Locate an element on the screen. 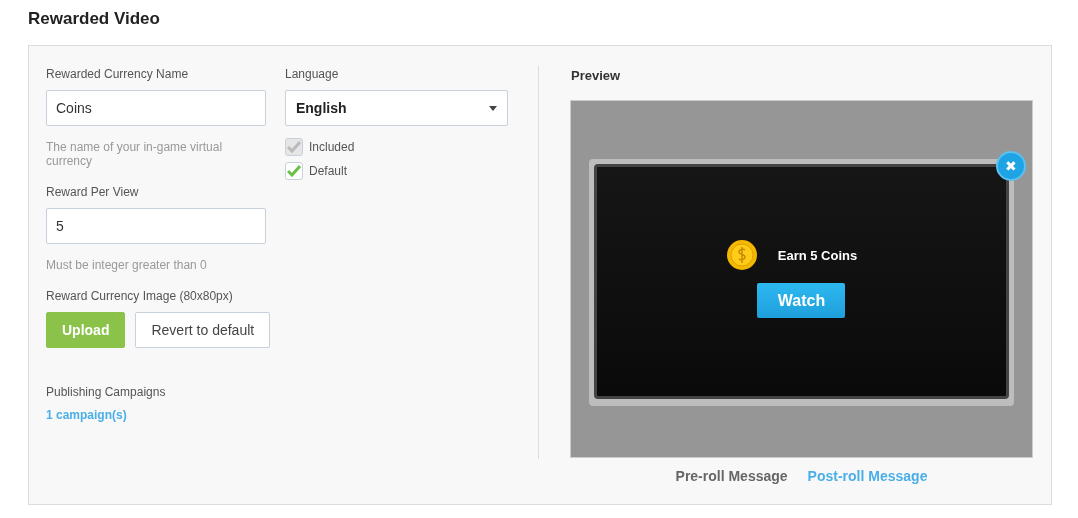 This screenshot has height=518, width=1078. field-label: Reward Currency Image (80x80px) is located at coordinates (140, 296).